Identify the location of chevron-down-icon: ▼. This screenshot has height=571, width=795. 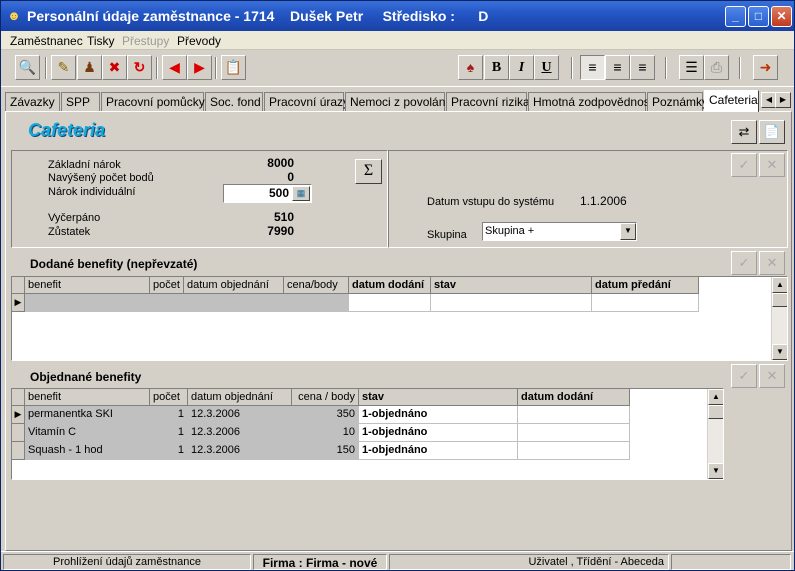
(628, 231).